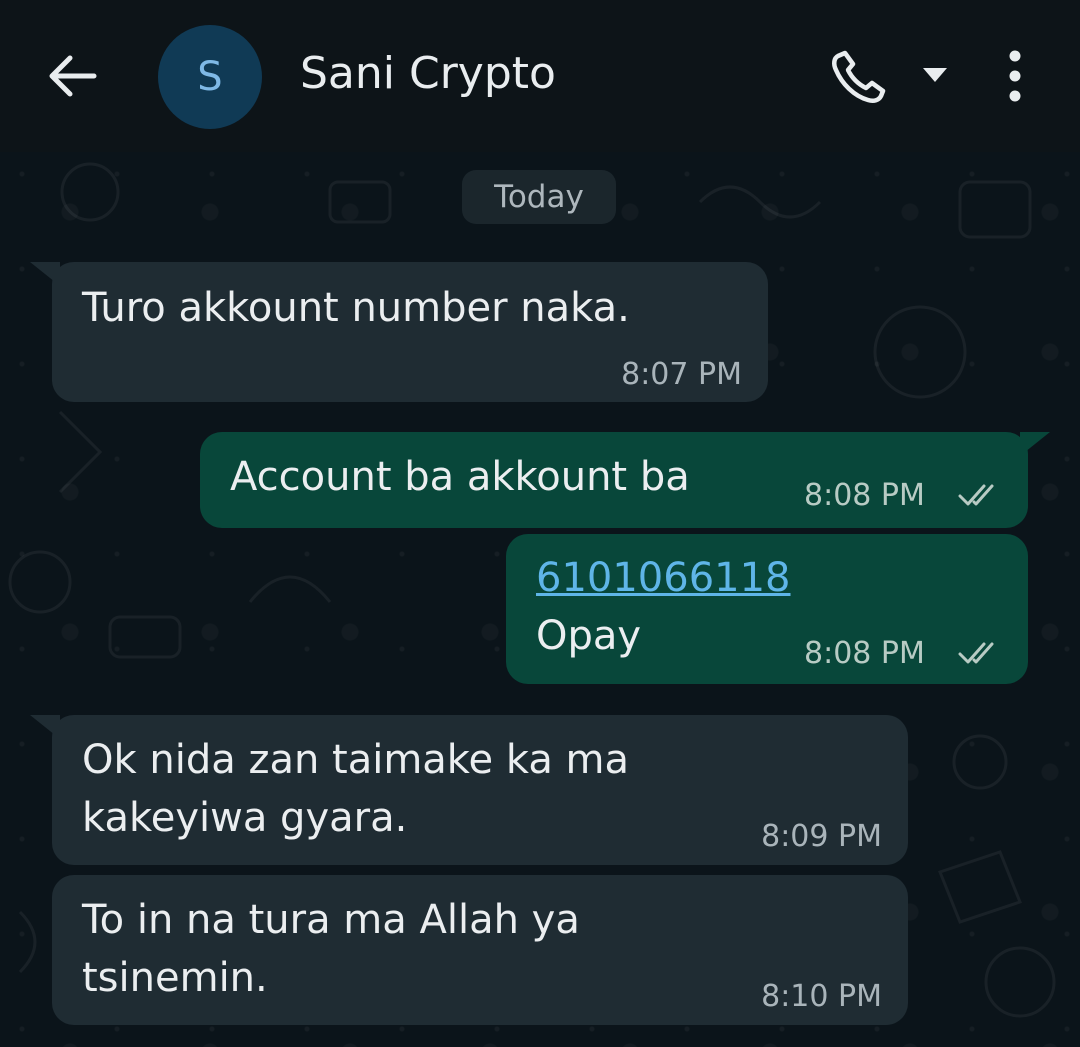 Image resolution: width=1080 pixels, height=1047 pixels. I want to click on message-text: Turo akkount number naka., so click(356, 308).